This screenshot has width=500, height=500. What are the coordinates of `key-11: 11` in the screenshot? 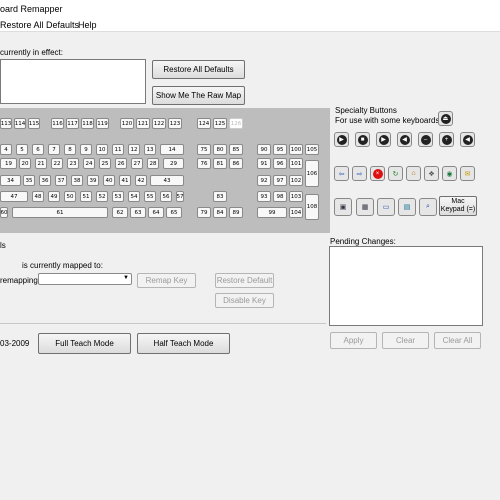 It's located at (118, 149).